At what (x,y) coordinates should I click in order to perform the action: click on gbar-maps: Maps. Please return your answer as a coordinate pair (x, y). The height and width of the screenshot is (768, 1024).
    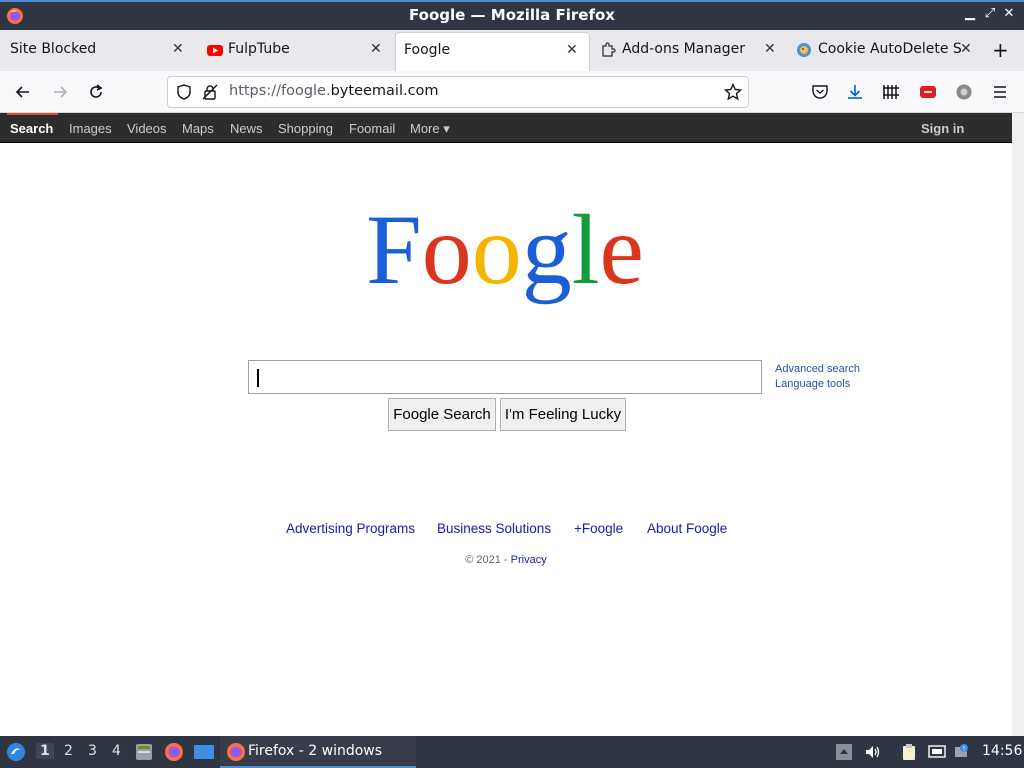
    Looking at the image, I should click on (198, 128).